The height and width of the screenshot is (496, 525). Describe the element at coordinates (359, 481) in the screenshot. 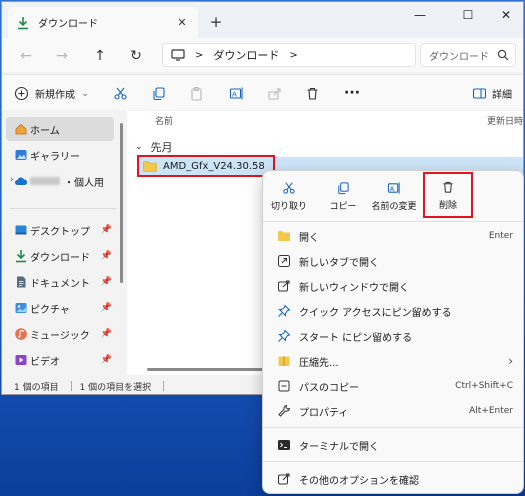

I see `menu-item-label: その他のオプションを確認` at that location.